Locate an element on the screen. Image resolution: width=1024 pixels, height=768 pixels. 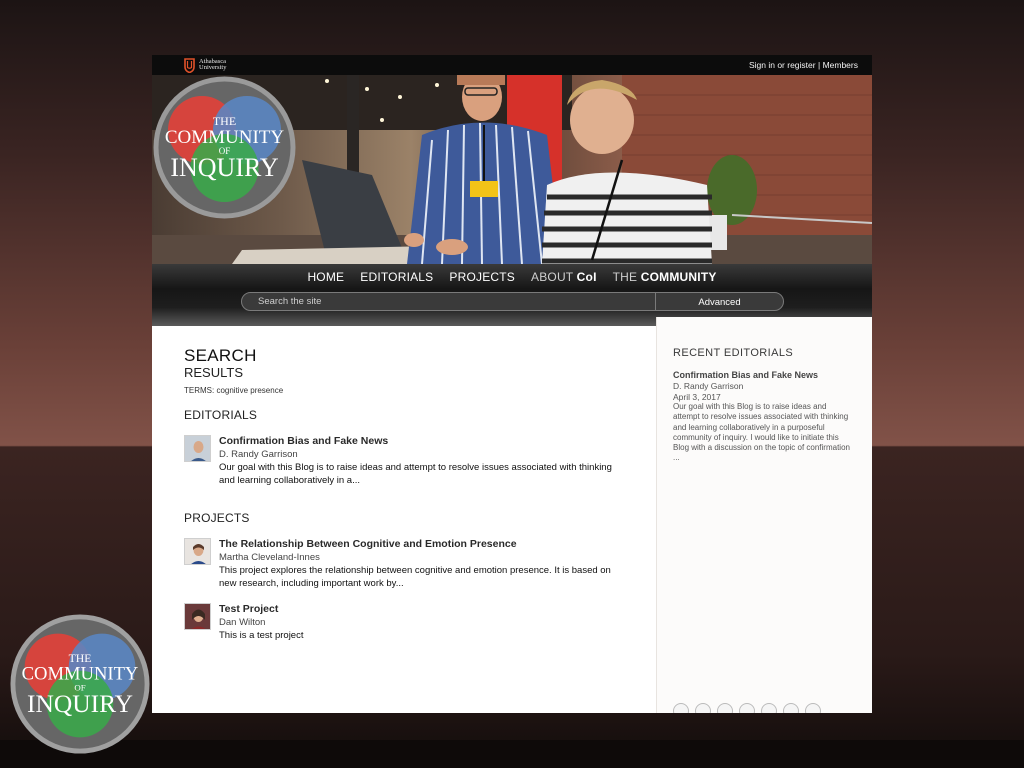
nav-community-prefix: THE is located at coordinates (625, 277).